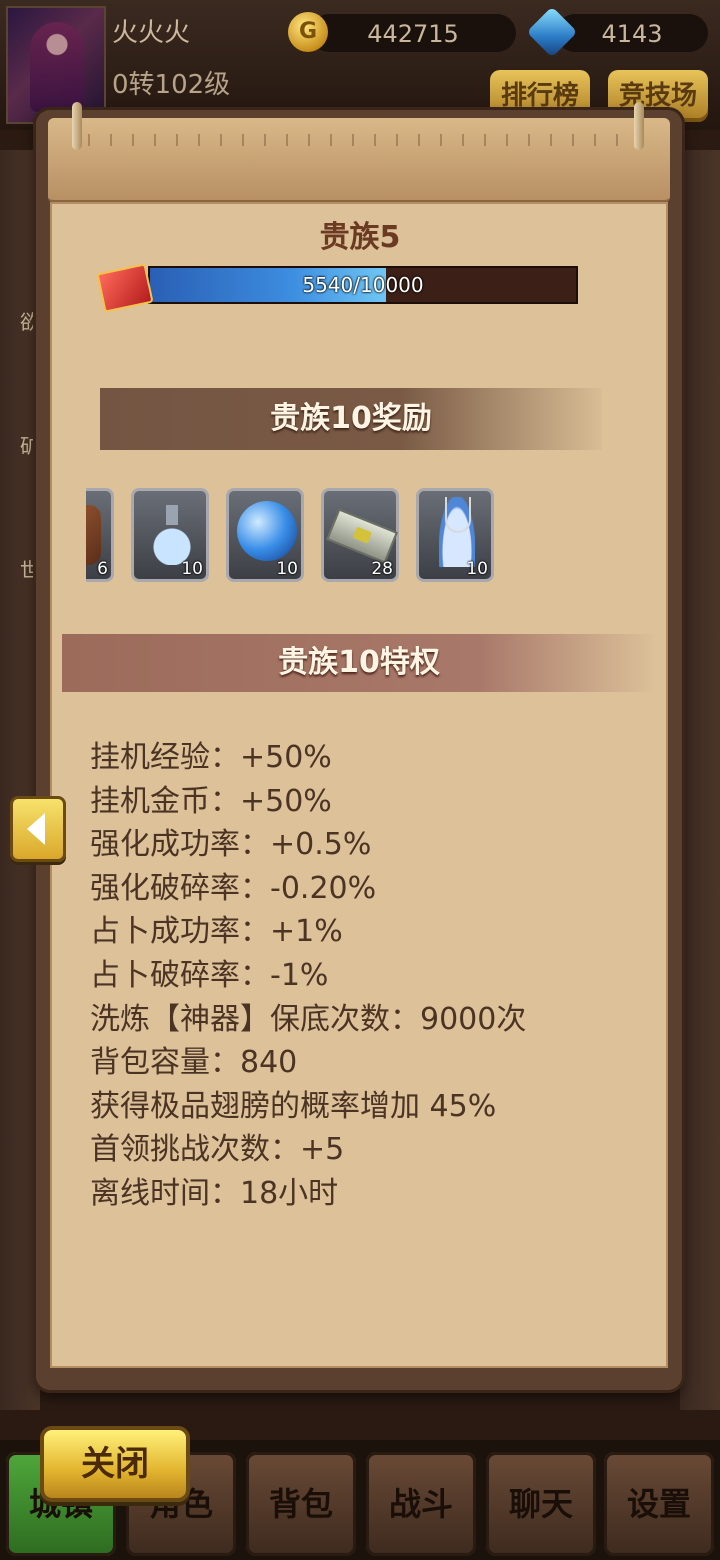 Image resolution: width=720 pixels, height=1560 pixels. What do you see at coordinates (77, 126) in the screenshot?
I see `rope-left` at bounding box center [77, 126].